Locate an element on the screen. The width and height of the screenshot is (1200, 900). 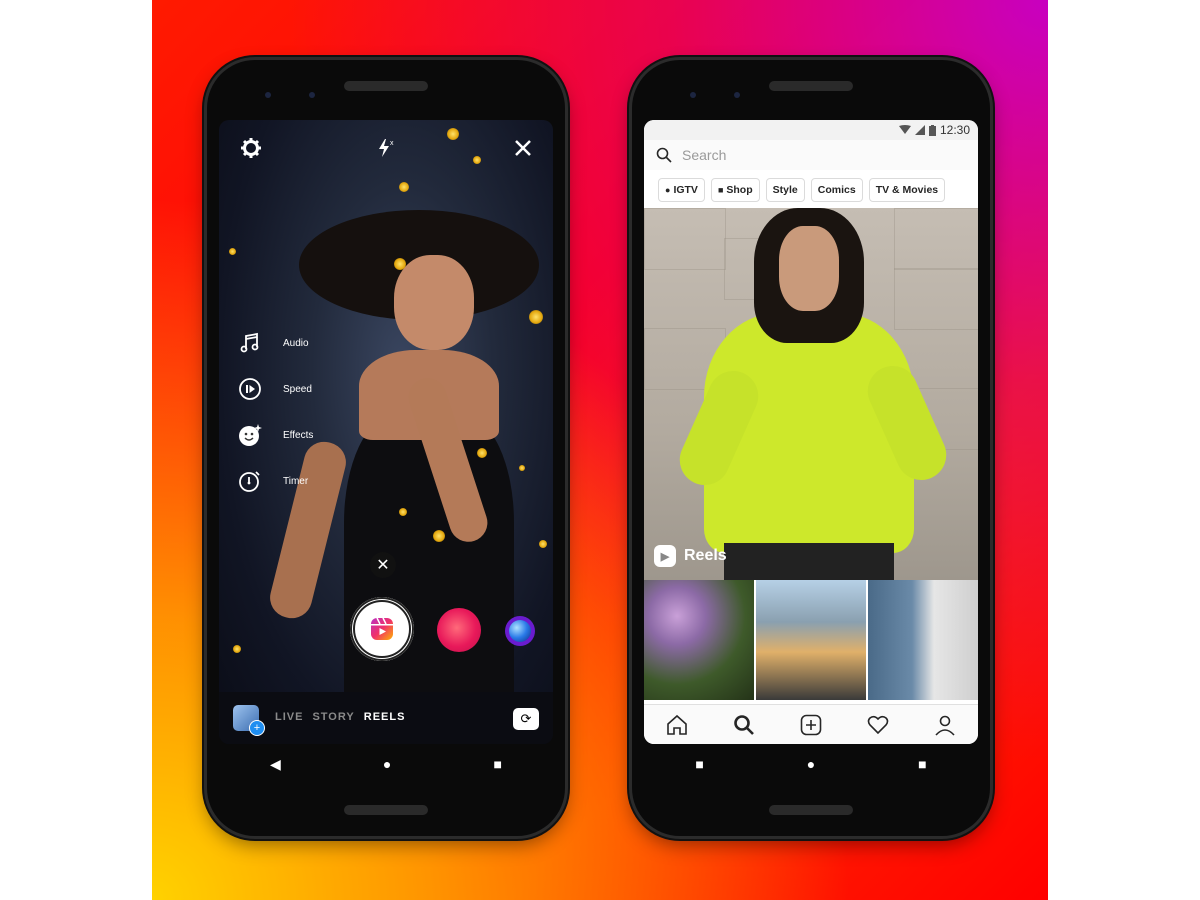
search-tab-icon is located at coordinates (744, 725).